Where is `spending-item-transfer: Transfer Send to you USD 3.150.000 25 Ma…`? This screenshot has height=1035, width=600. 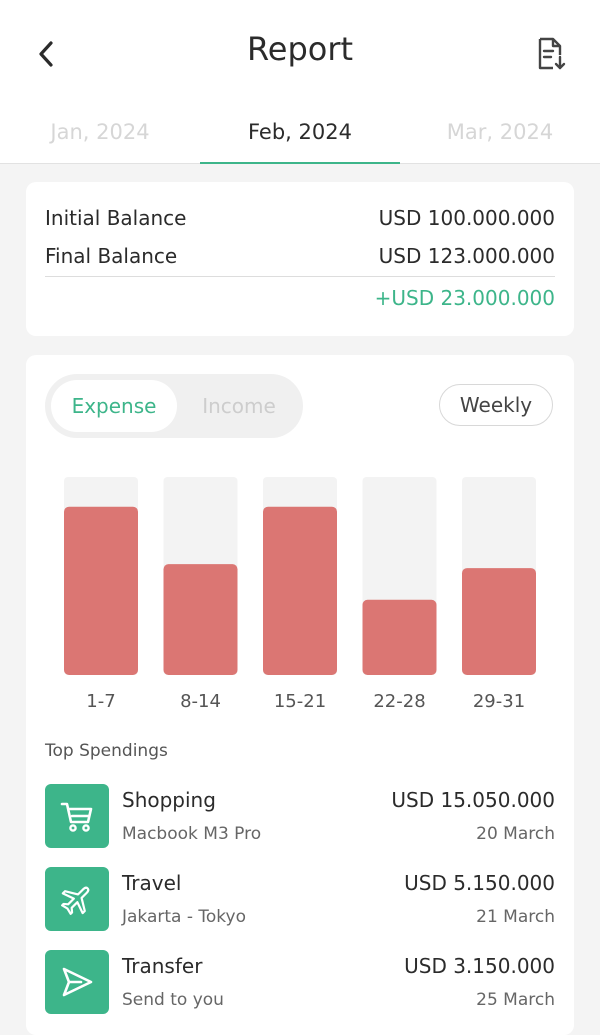 spending-item-transfer: Transfer Send to you USD 3.150.000 25 Ma… is located at coordinates (300, 983).